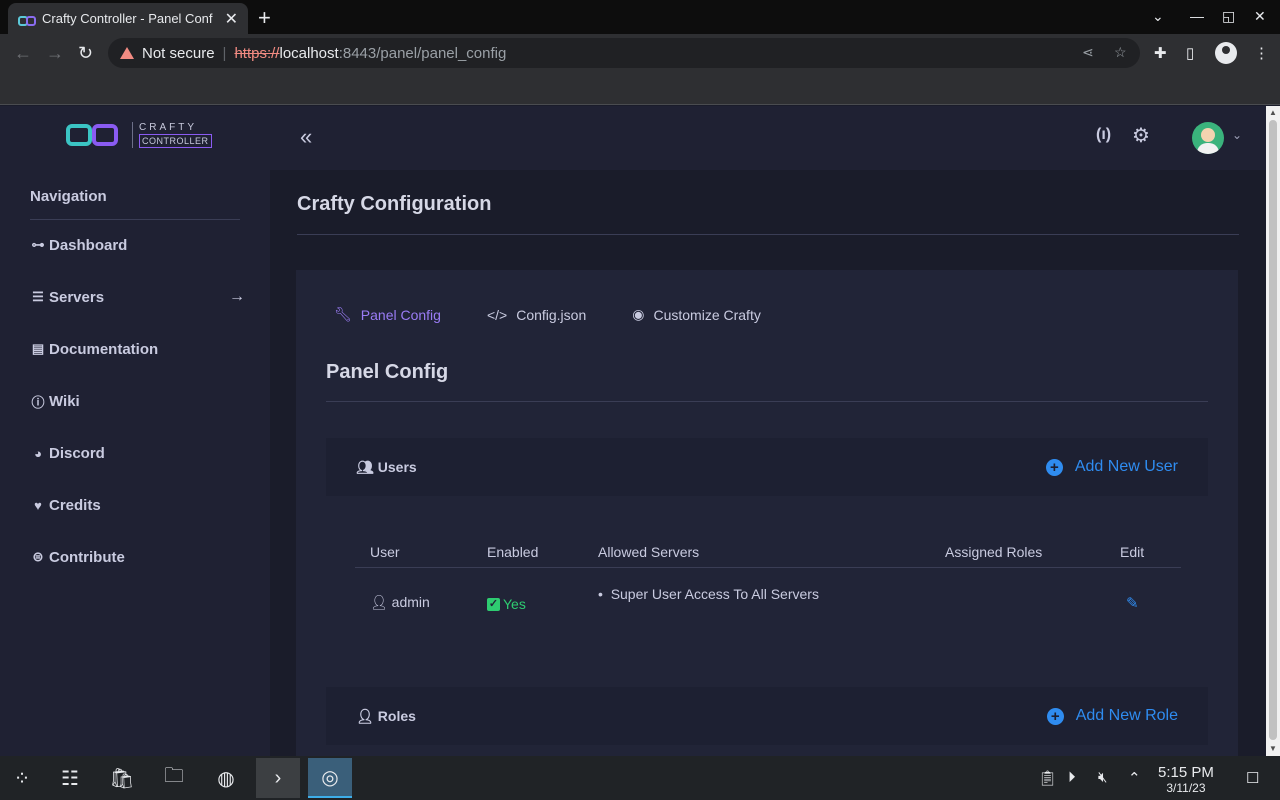 The image size is (1280, 800). I want to click on crafty-logo-mark-icon, so click(94, 135).